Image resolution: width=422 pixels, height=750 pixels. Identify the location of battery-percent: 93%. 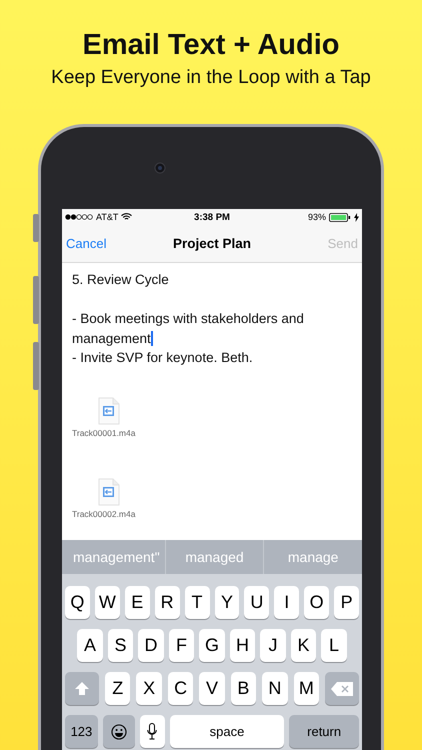
(317, 217).